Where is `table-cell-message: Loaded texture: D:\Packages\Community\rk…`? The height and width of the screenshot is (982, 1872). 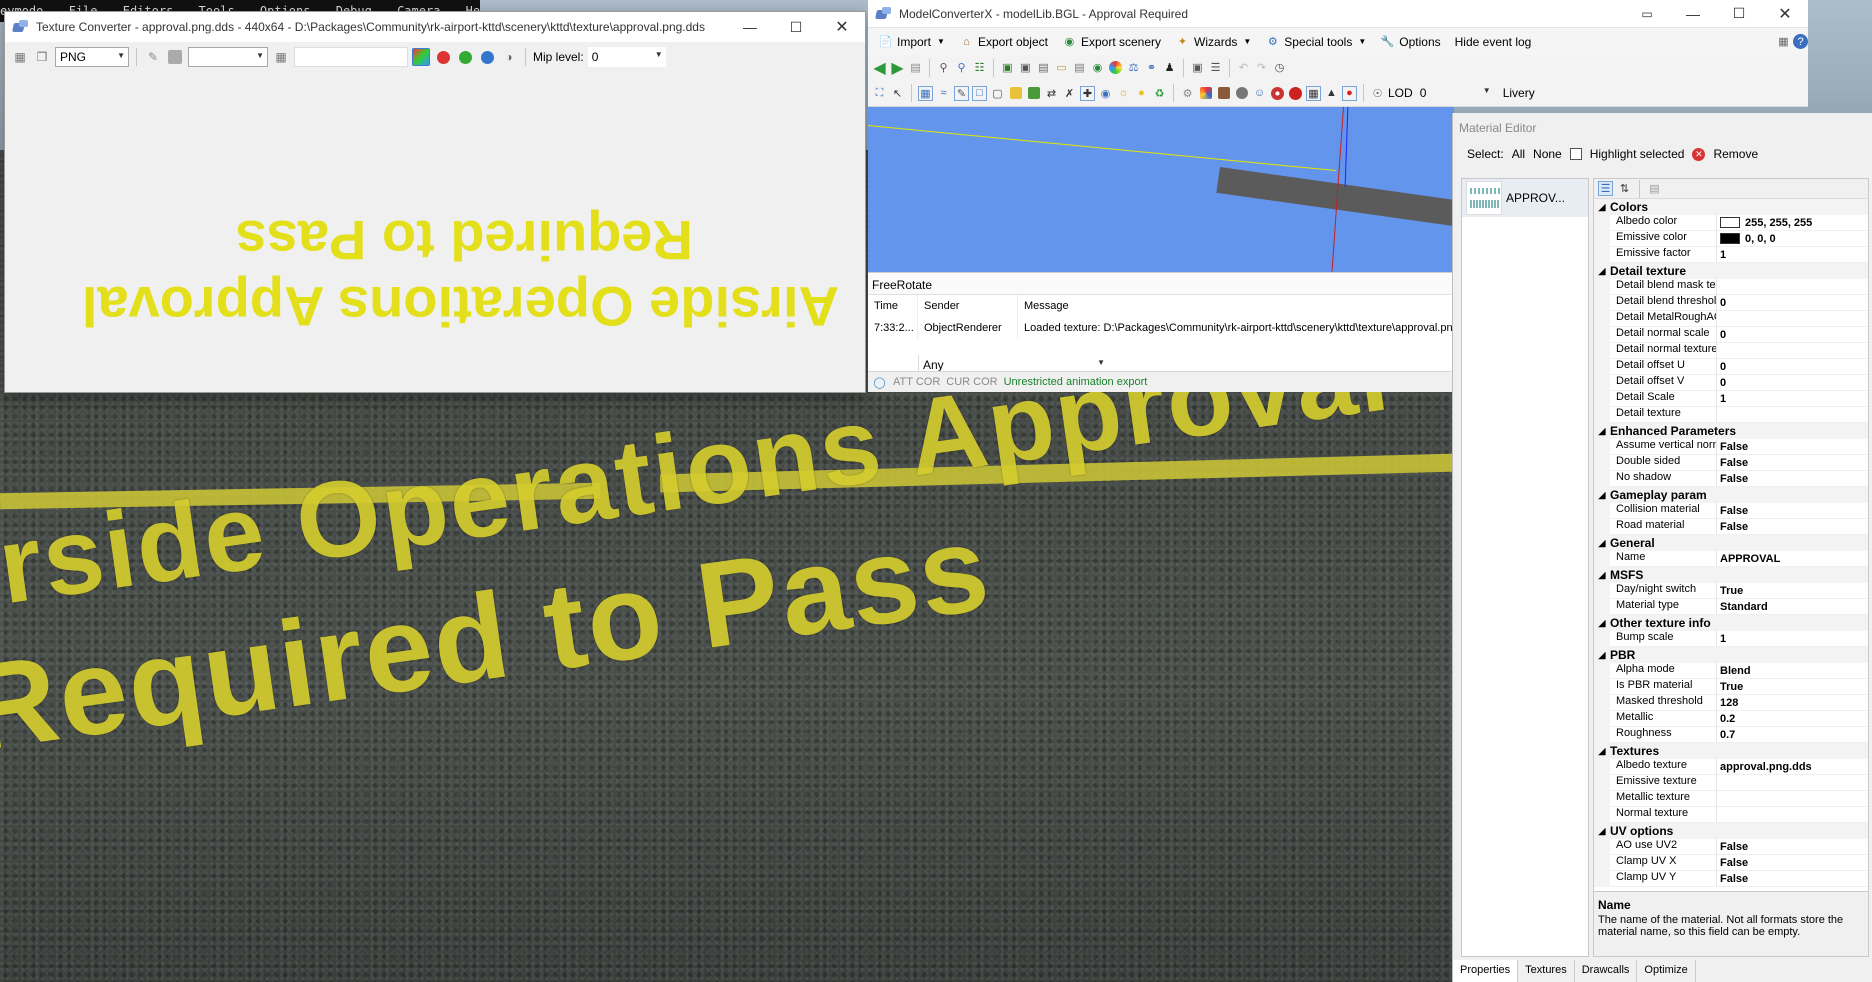 table-cell-message: Loaded texture: D:\Packages\Community\rk… is located at coordinates (1236, 328).